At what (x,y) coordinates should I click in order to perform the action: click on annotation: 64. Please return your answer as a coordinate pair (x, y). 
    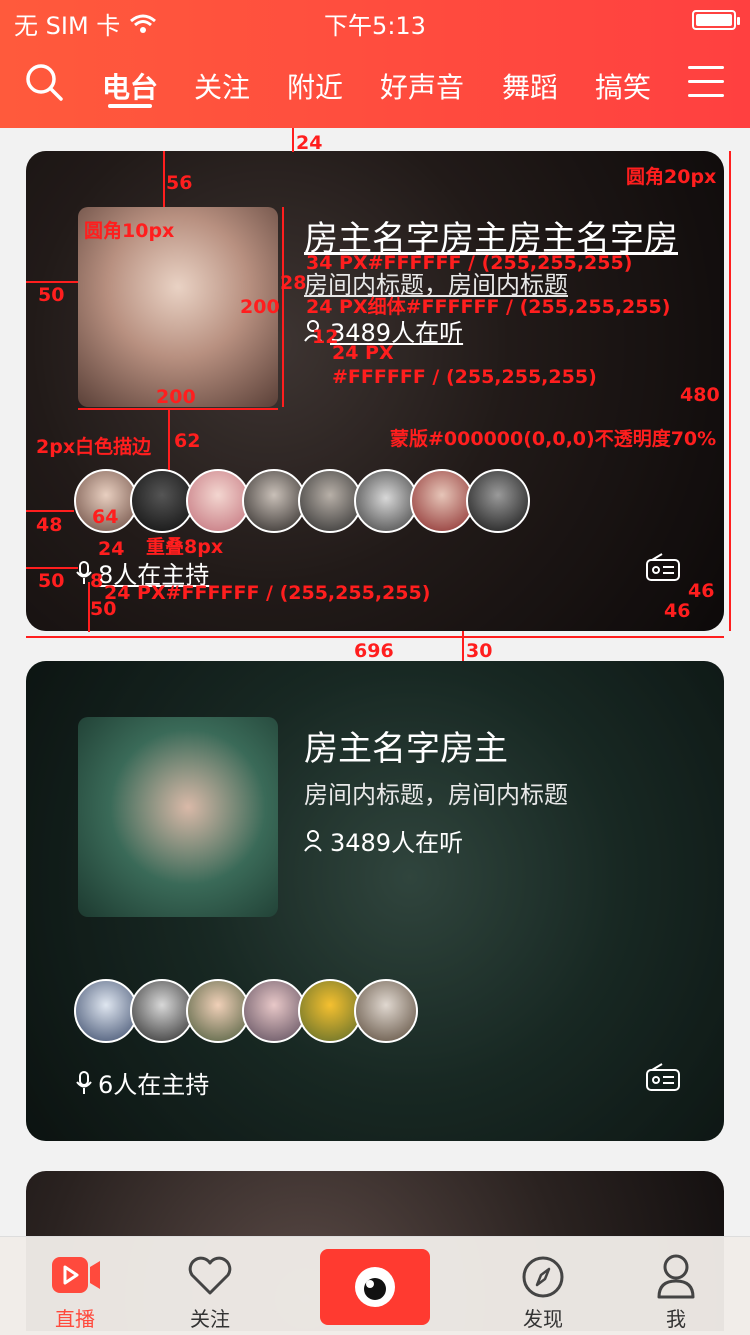
    Looking at the image, I should click on (105, 517).